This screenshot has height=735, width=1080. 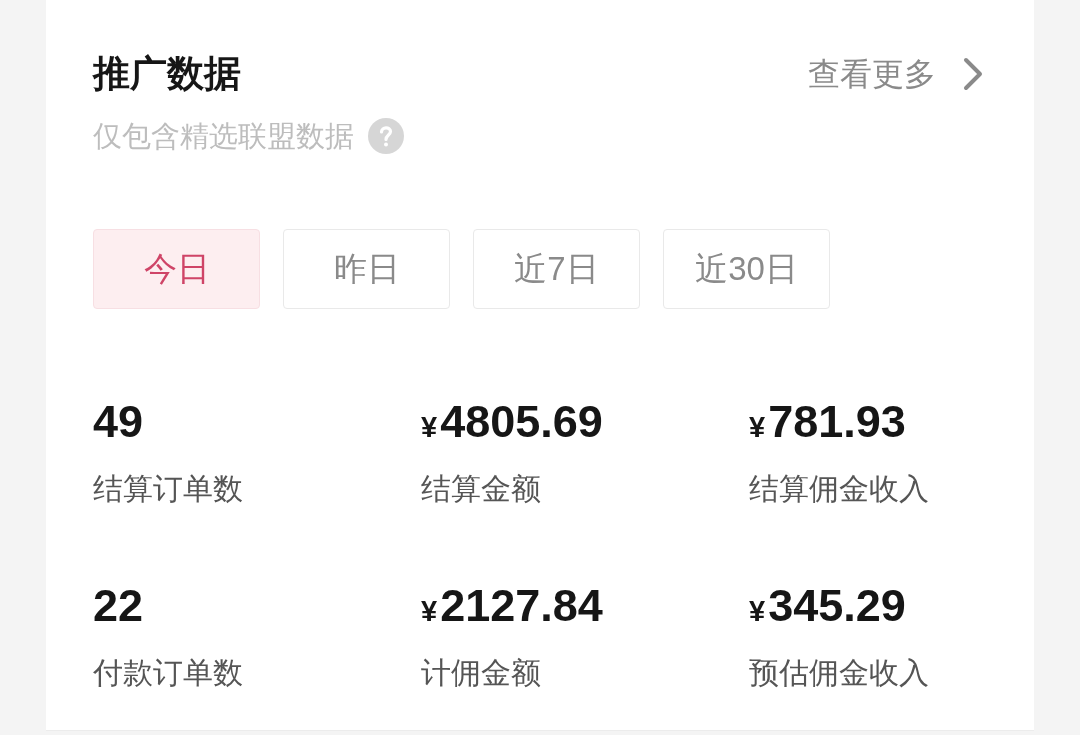 I want to click on date-range-tab: 近7日, so click(x=556, y=269).